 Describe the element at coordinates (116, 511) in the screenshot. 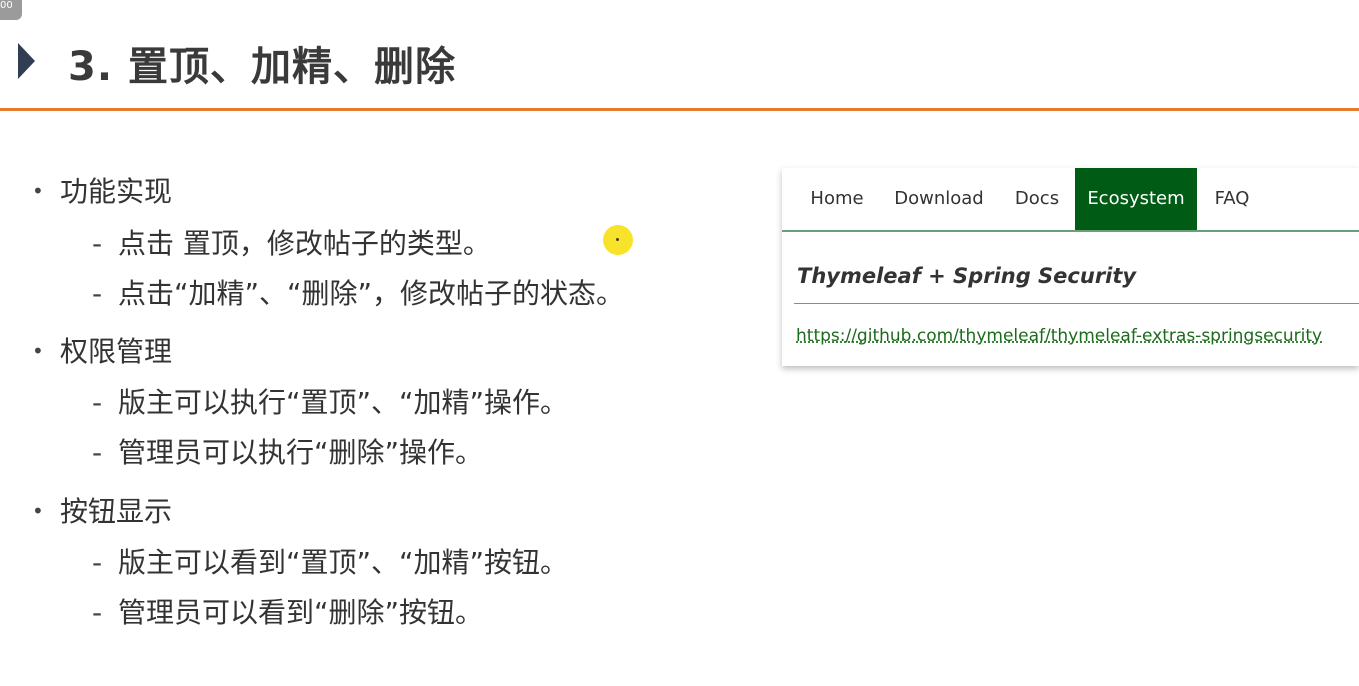

I see `bullet-label: 按钮显示` at that location.